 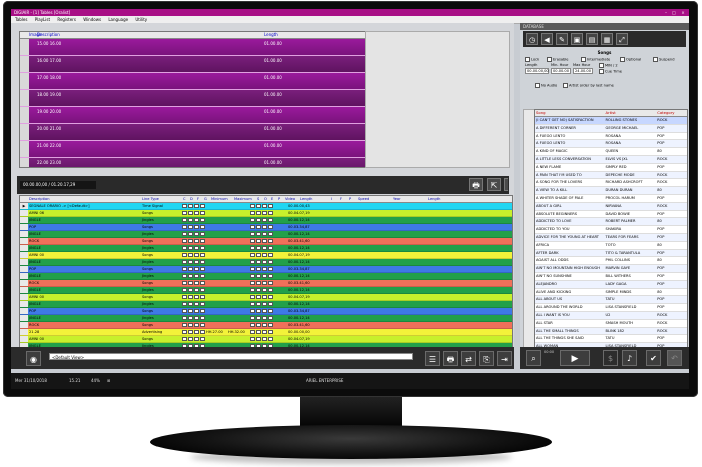 What do you see at coordinates (291, 199) in the screenshot?
I see `header-col-12: Video` at bounding box center [291, 199].